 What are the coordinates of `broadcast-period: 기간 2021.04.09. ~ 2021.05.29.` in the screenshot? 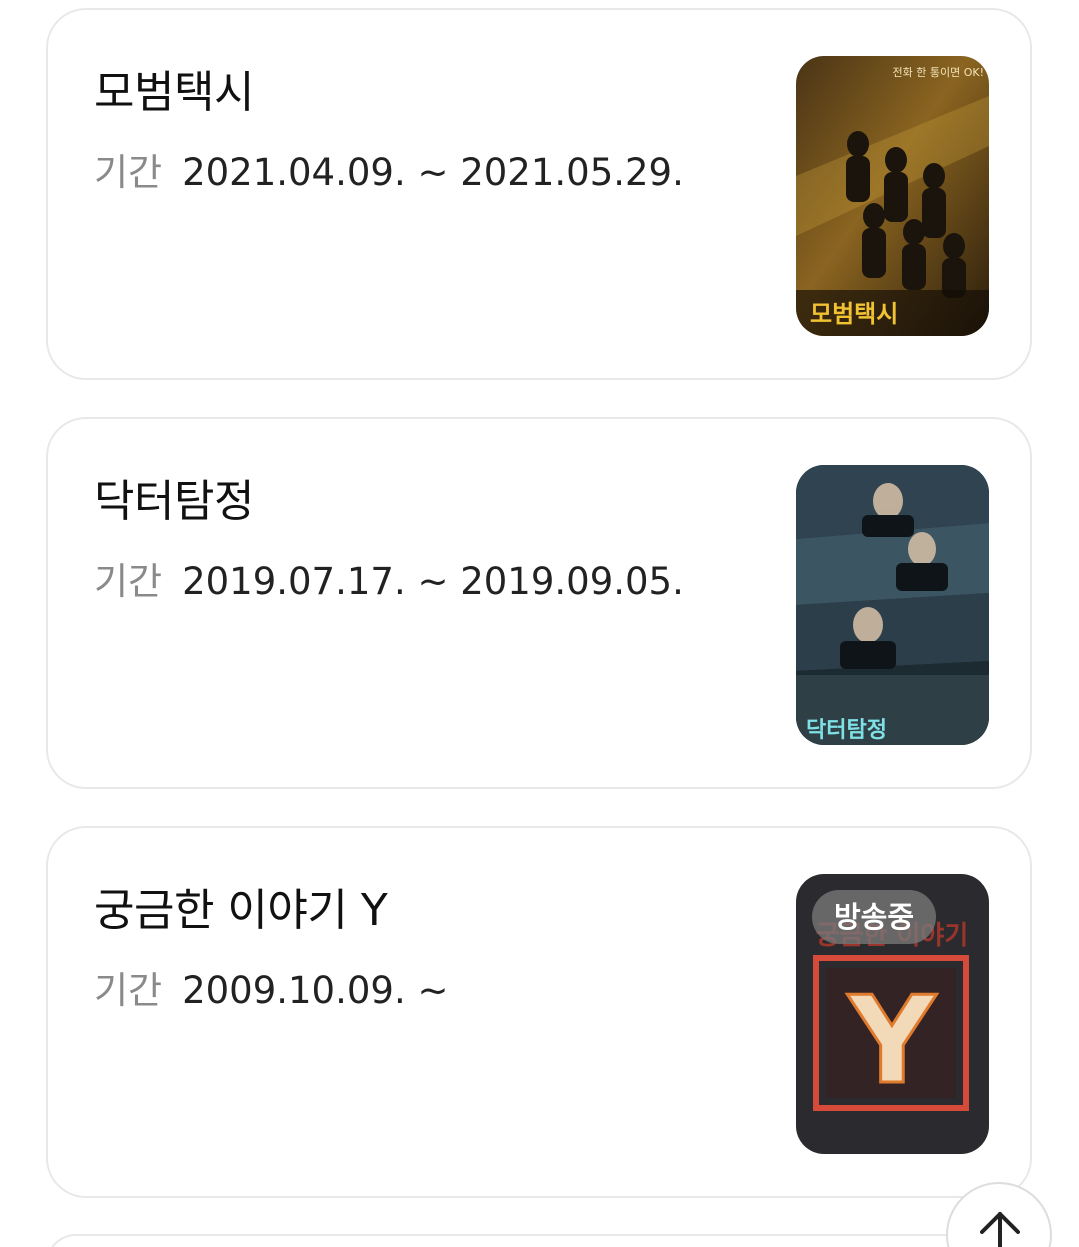 It's located at (389, 169).